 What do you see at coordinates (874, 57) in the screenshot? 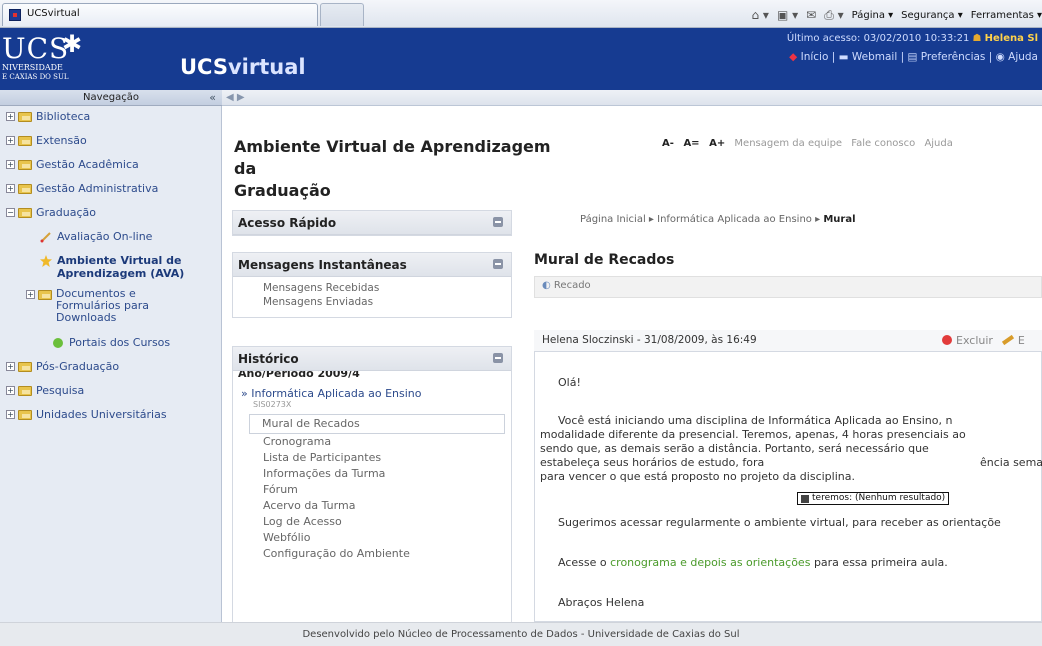
I see `link-webmail: Webmail` at bounding box center [874, 57].